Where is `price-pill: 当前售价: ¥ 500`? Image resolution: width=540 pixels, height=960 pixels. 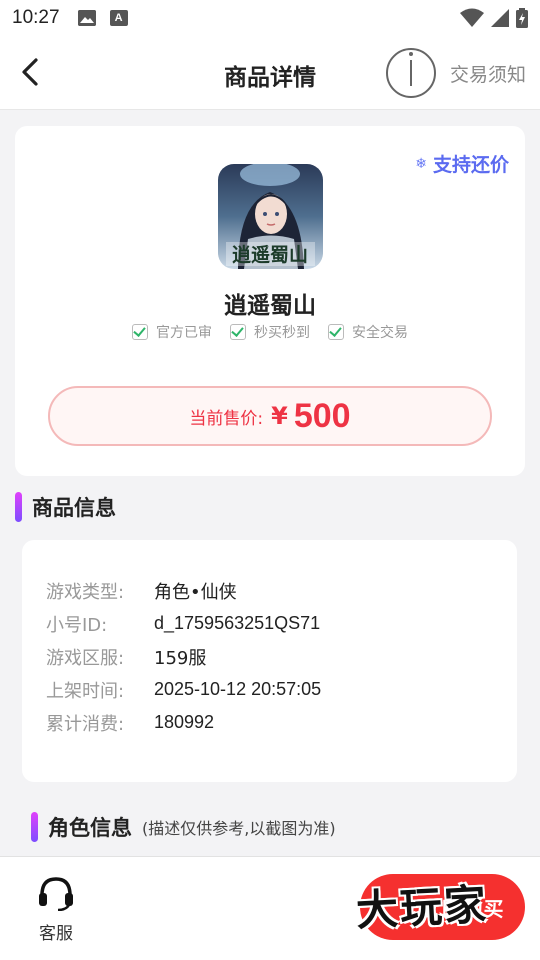 price-pill: 当前售价: ¥ 500 is located at coordinates (270, 416).